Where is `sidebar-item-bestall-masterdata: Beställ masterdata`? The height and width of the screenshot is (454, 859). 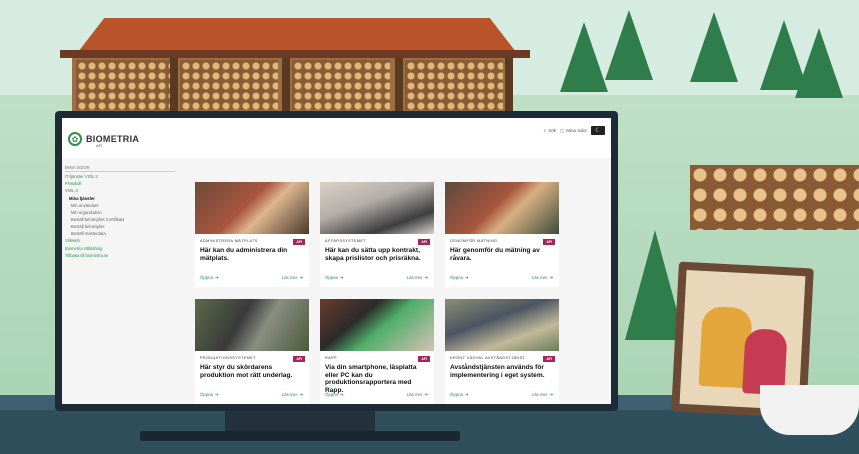
sidebar-item-bestall-masterdata: Beställ masterdata is located at coordinates (120, 233).